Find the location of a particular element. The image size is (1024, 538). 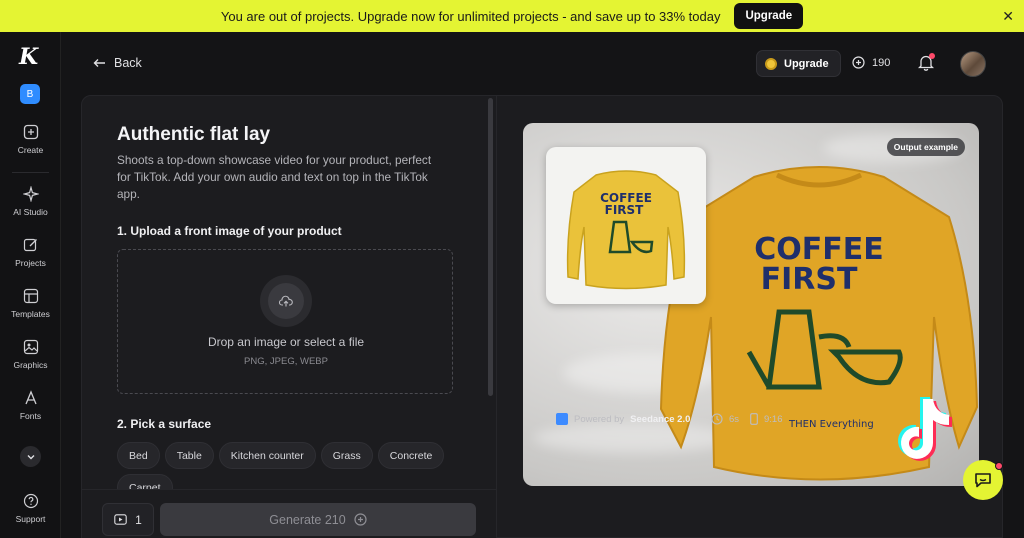

product-thumbnail: COFFEE FIRST is located at coordinates (626, 225).